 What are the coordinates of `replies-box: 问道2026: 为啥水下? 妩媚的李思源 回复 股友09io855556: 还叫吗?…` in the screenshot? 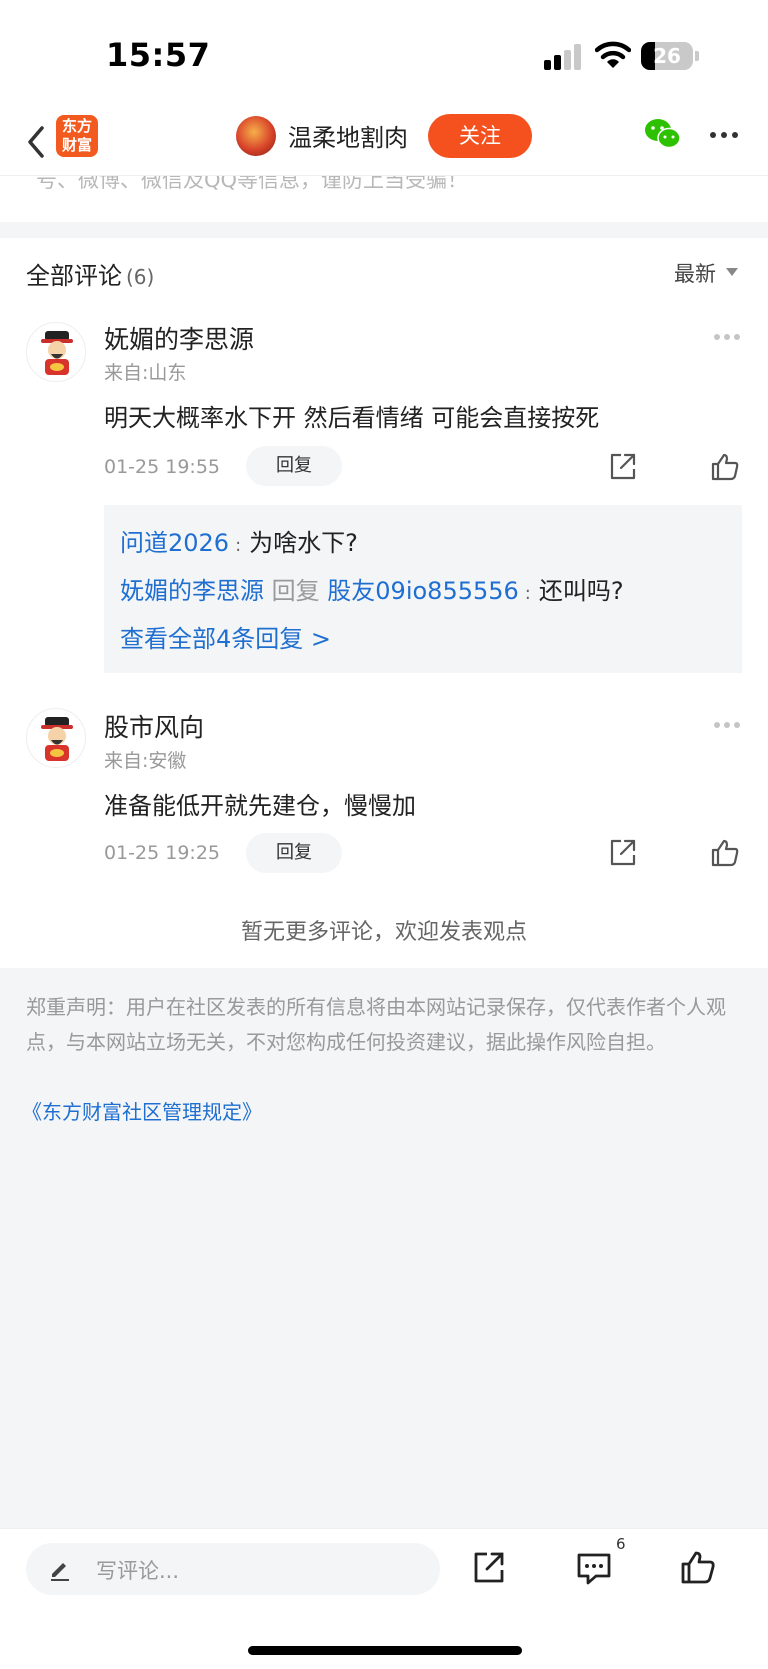 It's located at (423, 589).